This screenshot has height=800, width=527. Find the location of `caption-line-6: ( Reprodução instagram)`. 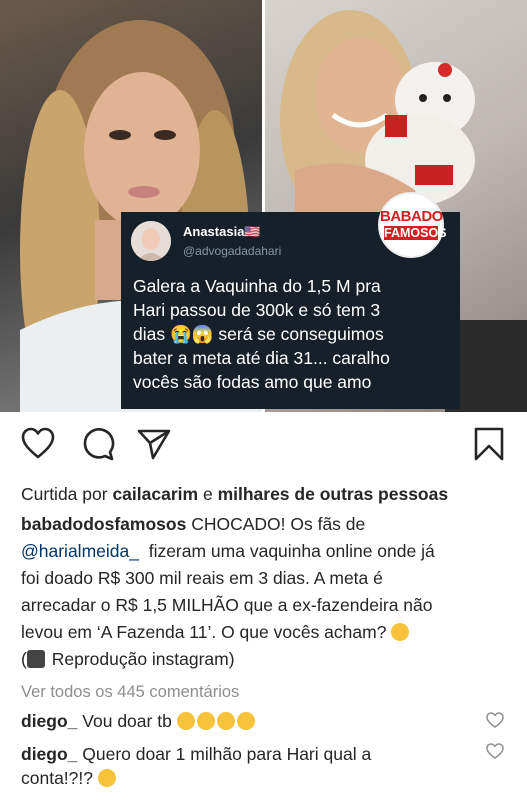

caption-line-6: ( Reprodução instagram) is located at coordinates (271, 659).